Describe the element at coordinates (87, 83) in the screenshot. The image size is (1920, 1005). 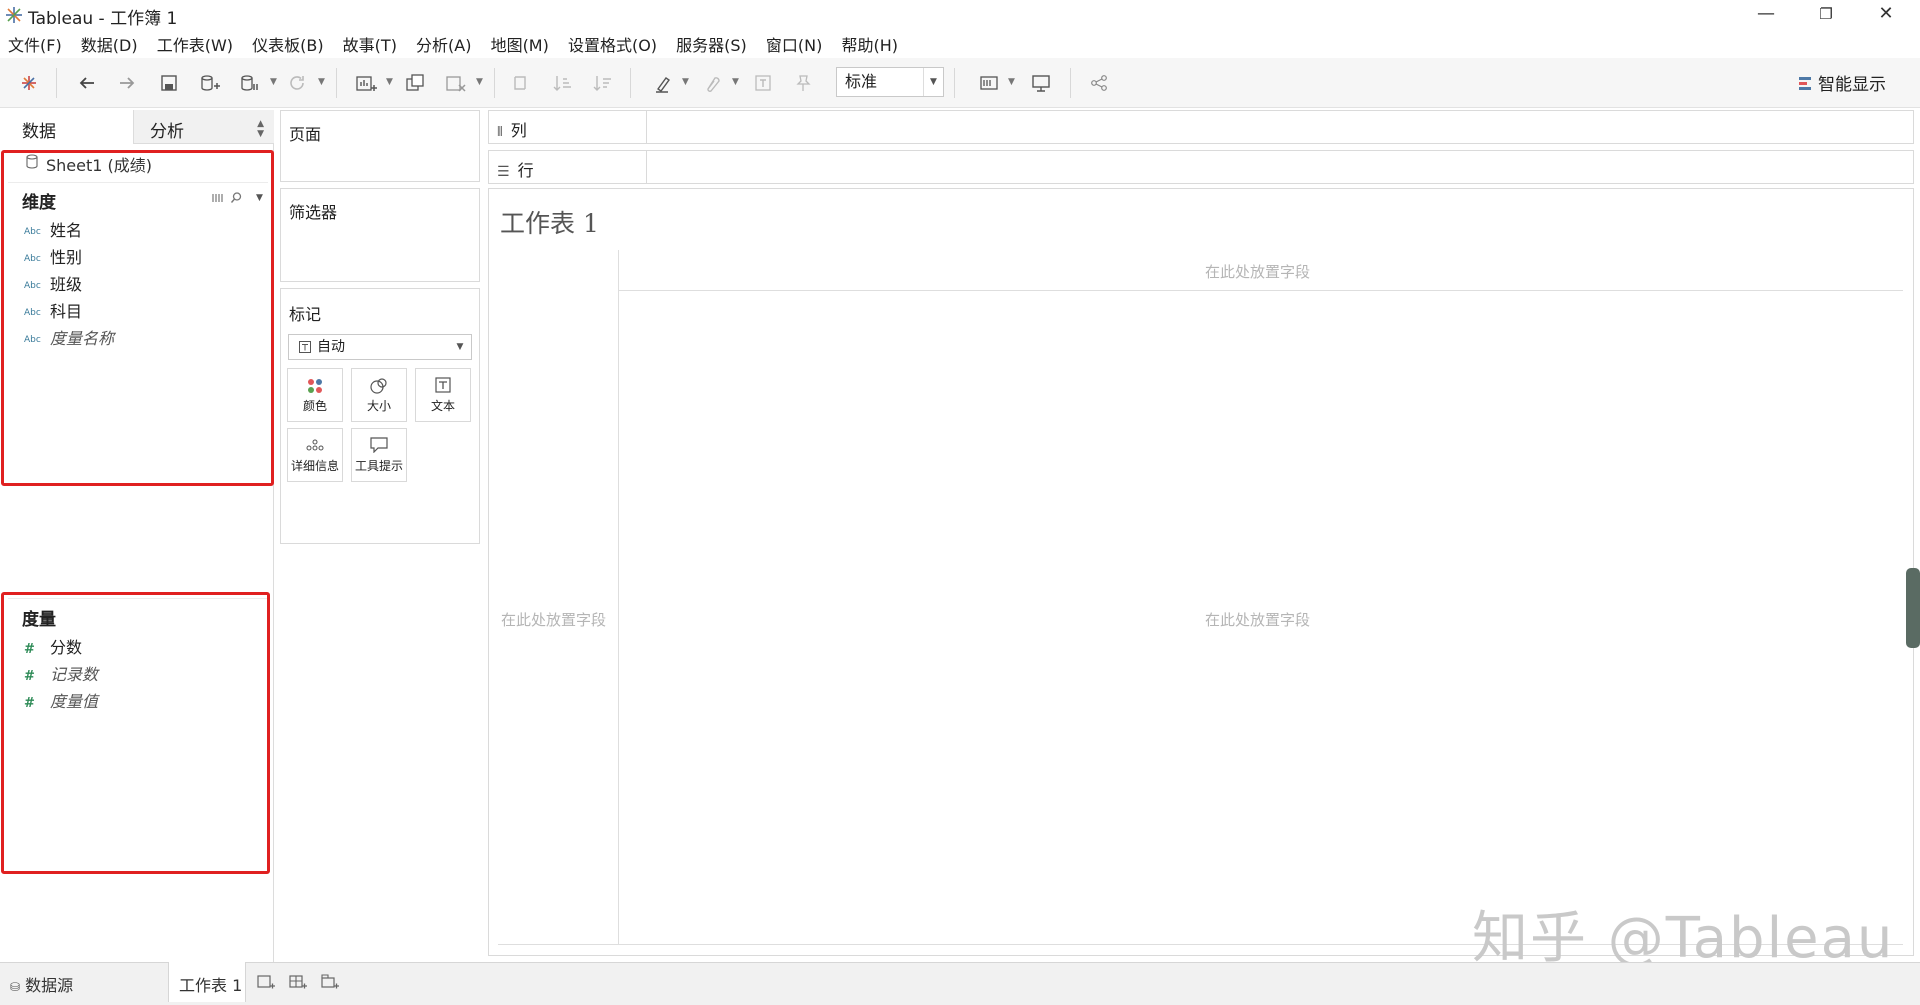
I see `undo-icon` at that location.